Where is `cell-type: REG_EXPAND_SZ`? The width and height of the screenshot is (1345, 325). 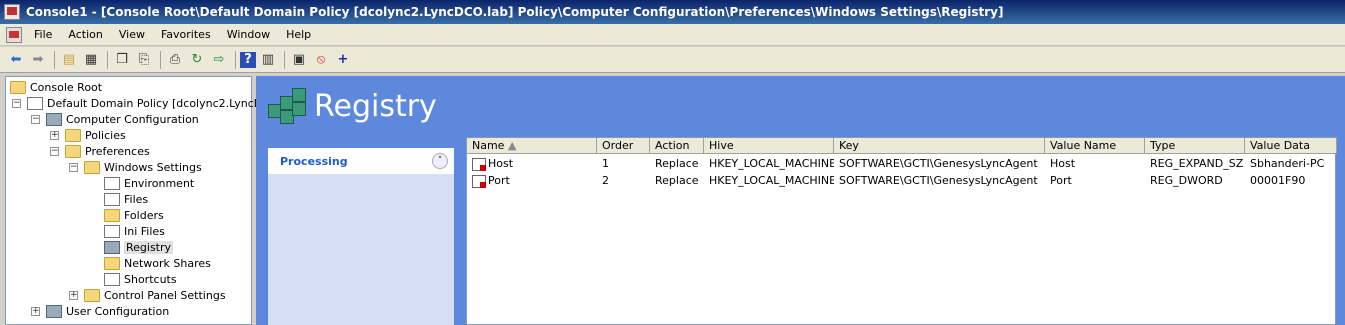
cell-type: REG_EXPAND_SZ is located at coordinates (1197, 163).